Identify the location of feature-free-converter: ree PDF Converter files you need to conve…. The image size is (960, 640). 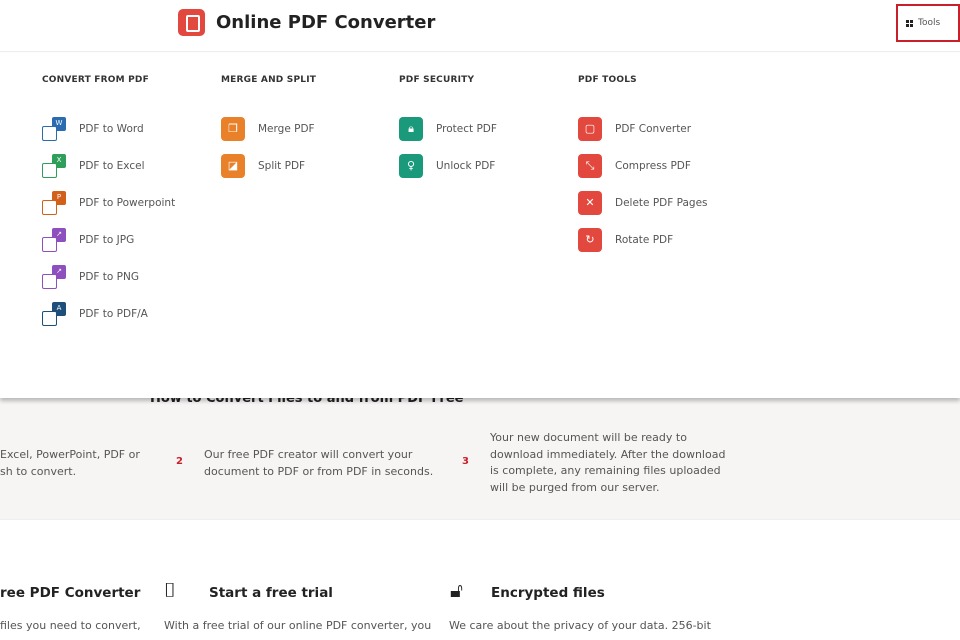
(70, 608).